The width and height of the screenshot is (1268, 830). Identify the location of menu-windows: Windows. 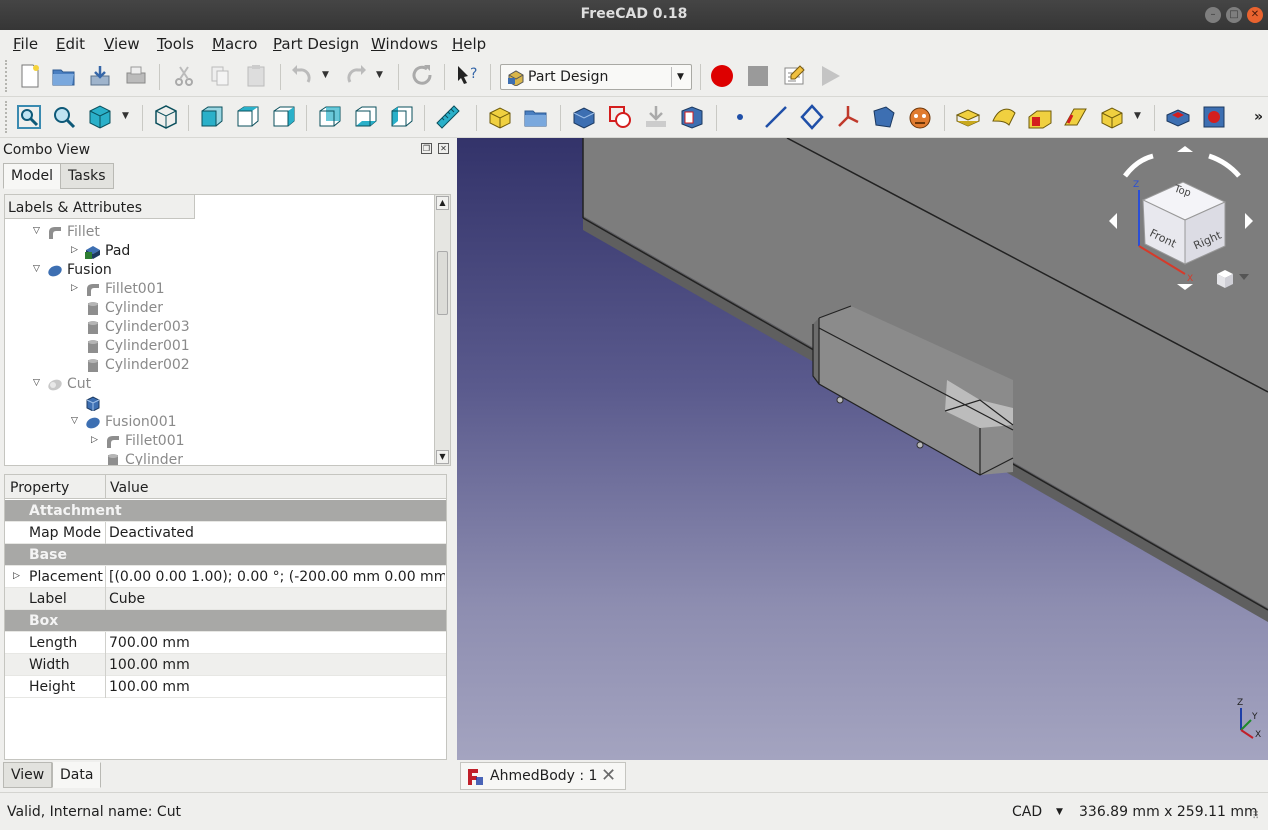
(404, 44).